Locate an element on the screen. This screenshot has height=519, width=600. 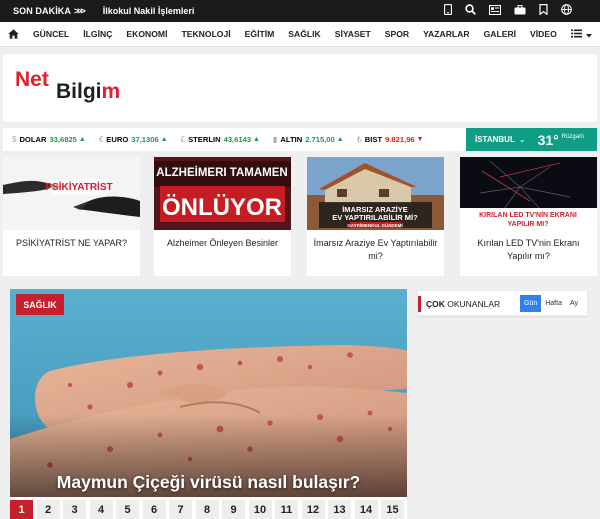
news-card-psikiyatrist: PSİKİYATRİST PSİKİYATRİST NE YAPAR? is located at coordinates (71, 216).